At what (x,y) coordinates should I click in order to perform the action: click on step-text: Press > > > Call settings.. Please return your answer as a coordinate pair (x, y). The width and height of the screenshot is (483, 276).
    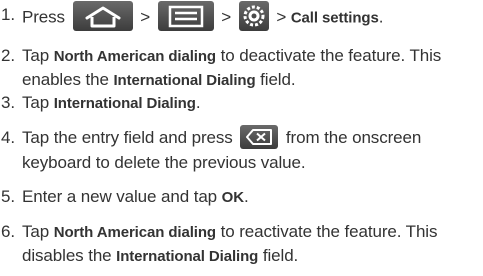
    Looking at the image, I should click on (251, 17).